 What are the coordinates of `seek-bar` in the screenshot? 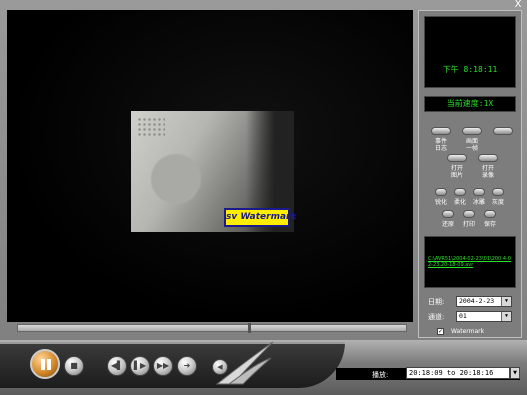 It's located at (212, 328).